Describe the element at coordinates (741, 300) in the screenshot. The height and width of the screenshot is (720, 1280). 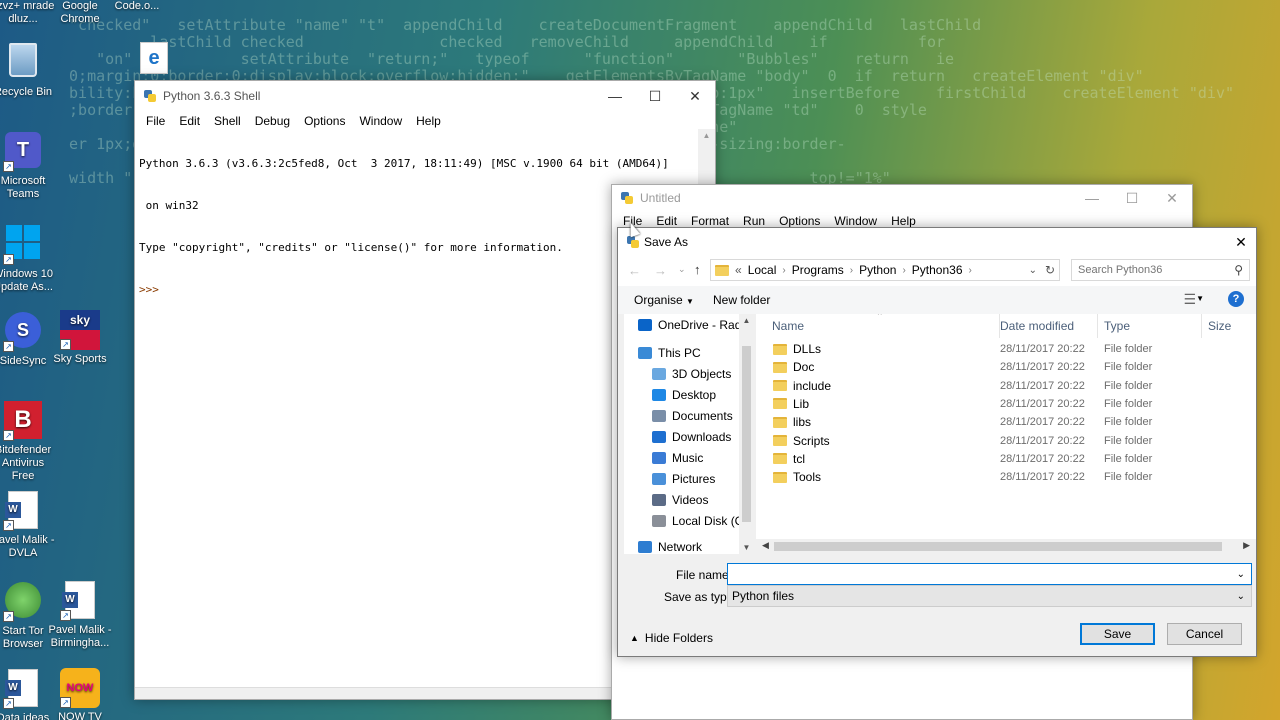
I see `new-folder-button: New folder` at that location.